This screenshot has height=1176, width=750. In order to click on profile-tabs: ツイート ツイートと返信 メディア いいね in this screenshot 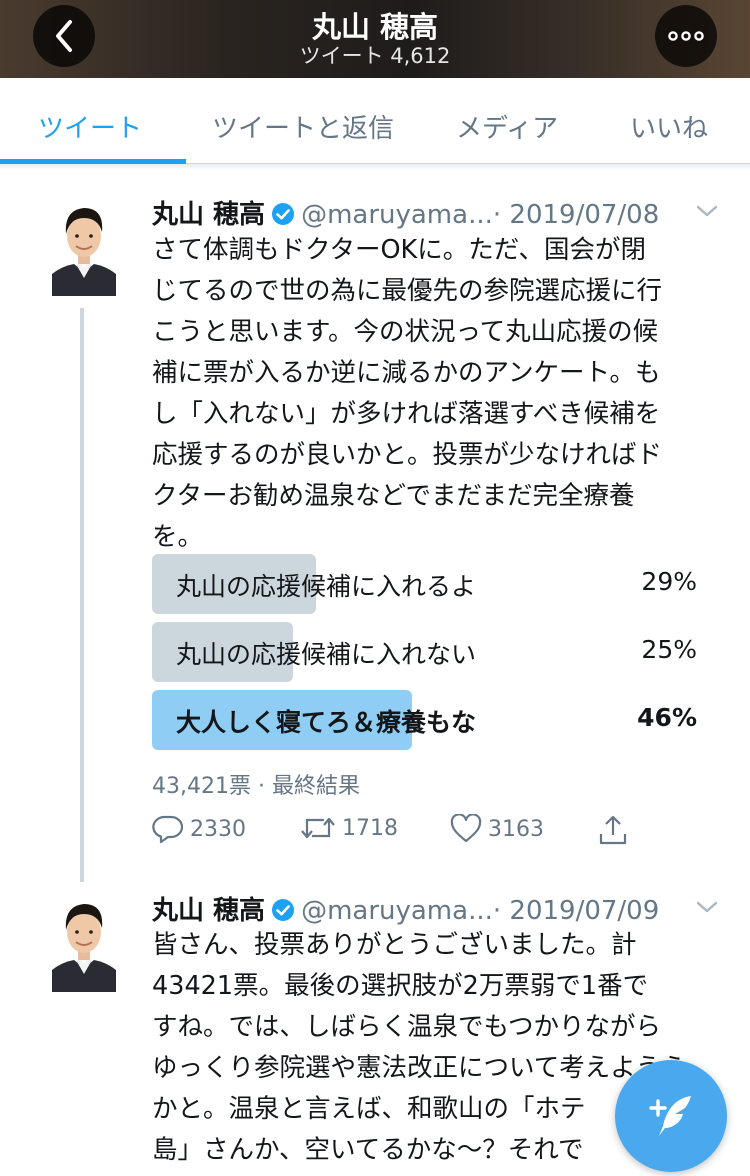, I will do `click(375, 121)`.